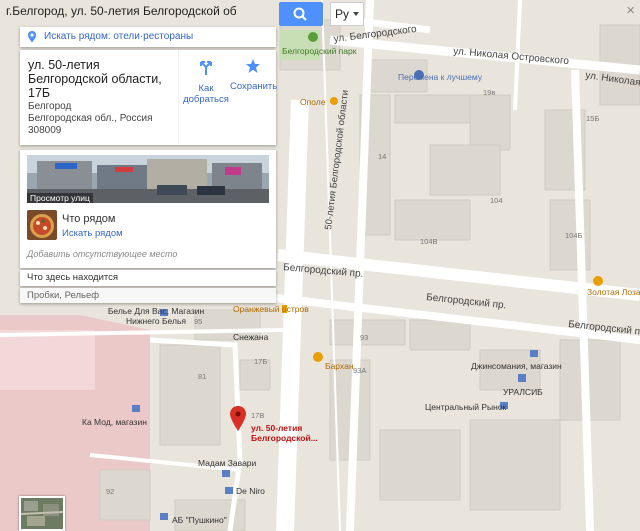  Describe the element at coordinates (522, 378) in the screenshot. I see `uralsib-icon` at that location.